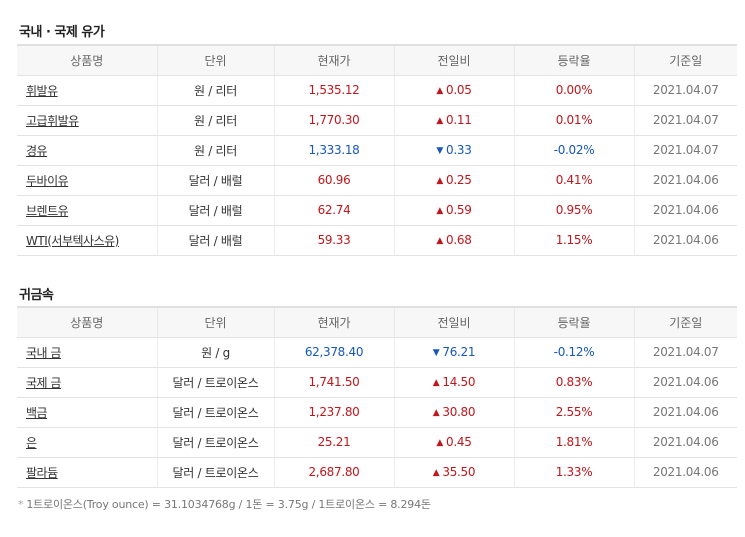 This screenshot has height=537, width=745. What do you see at coordinates (573, 150) in the screenshot?
I see `rate-cell: -0.02%` at bounding box center [573, 150].